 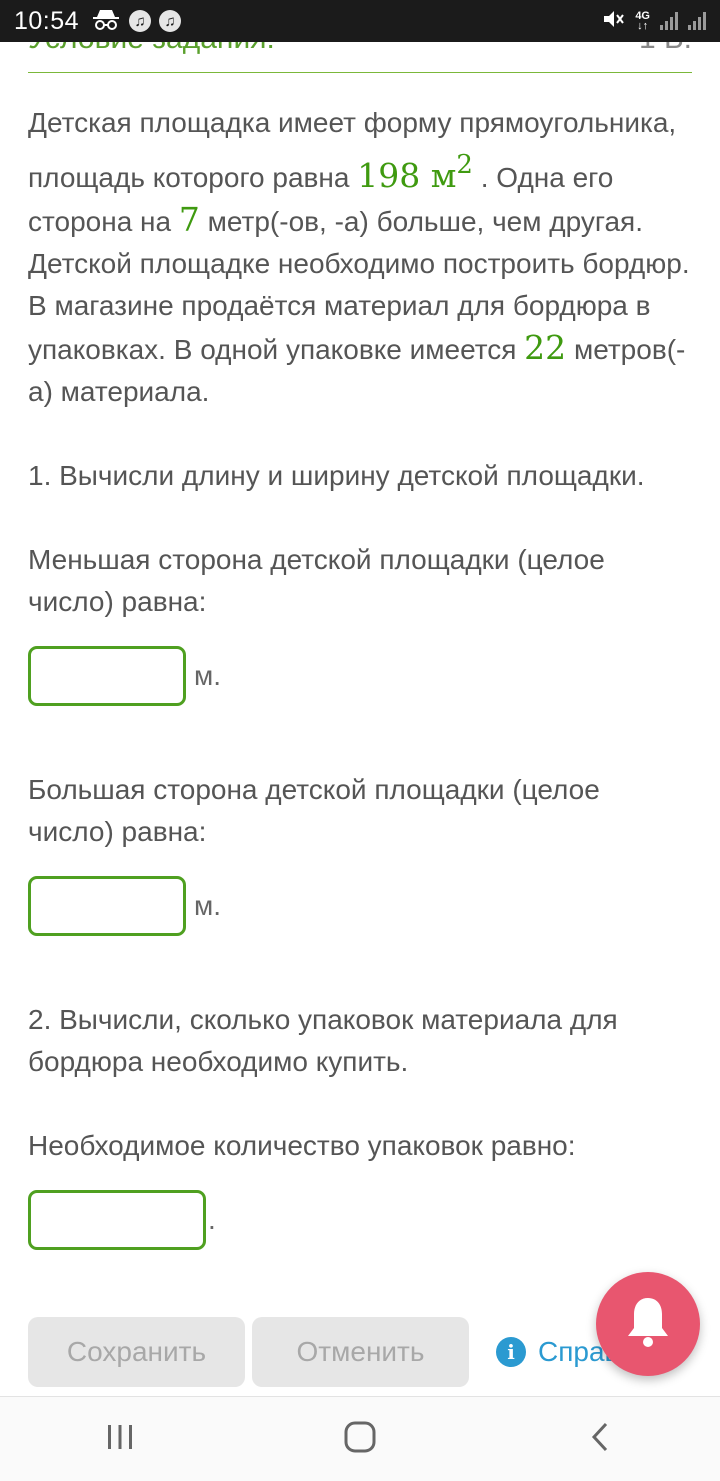 I want to click on packs-row: ., so click(x=360, y=1220).